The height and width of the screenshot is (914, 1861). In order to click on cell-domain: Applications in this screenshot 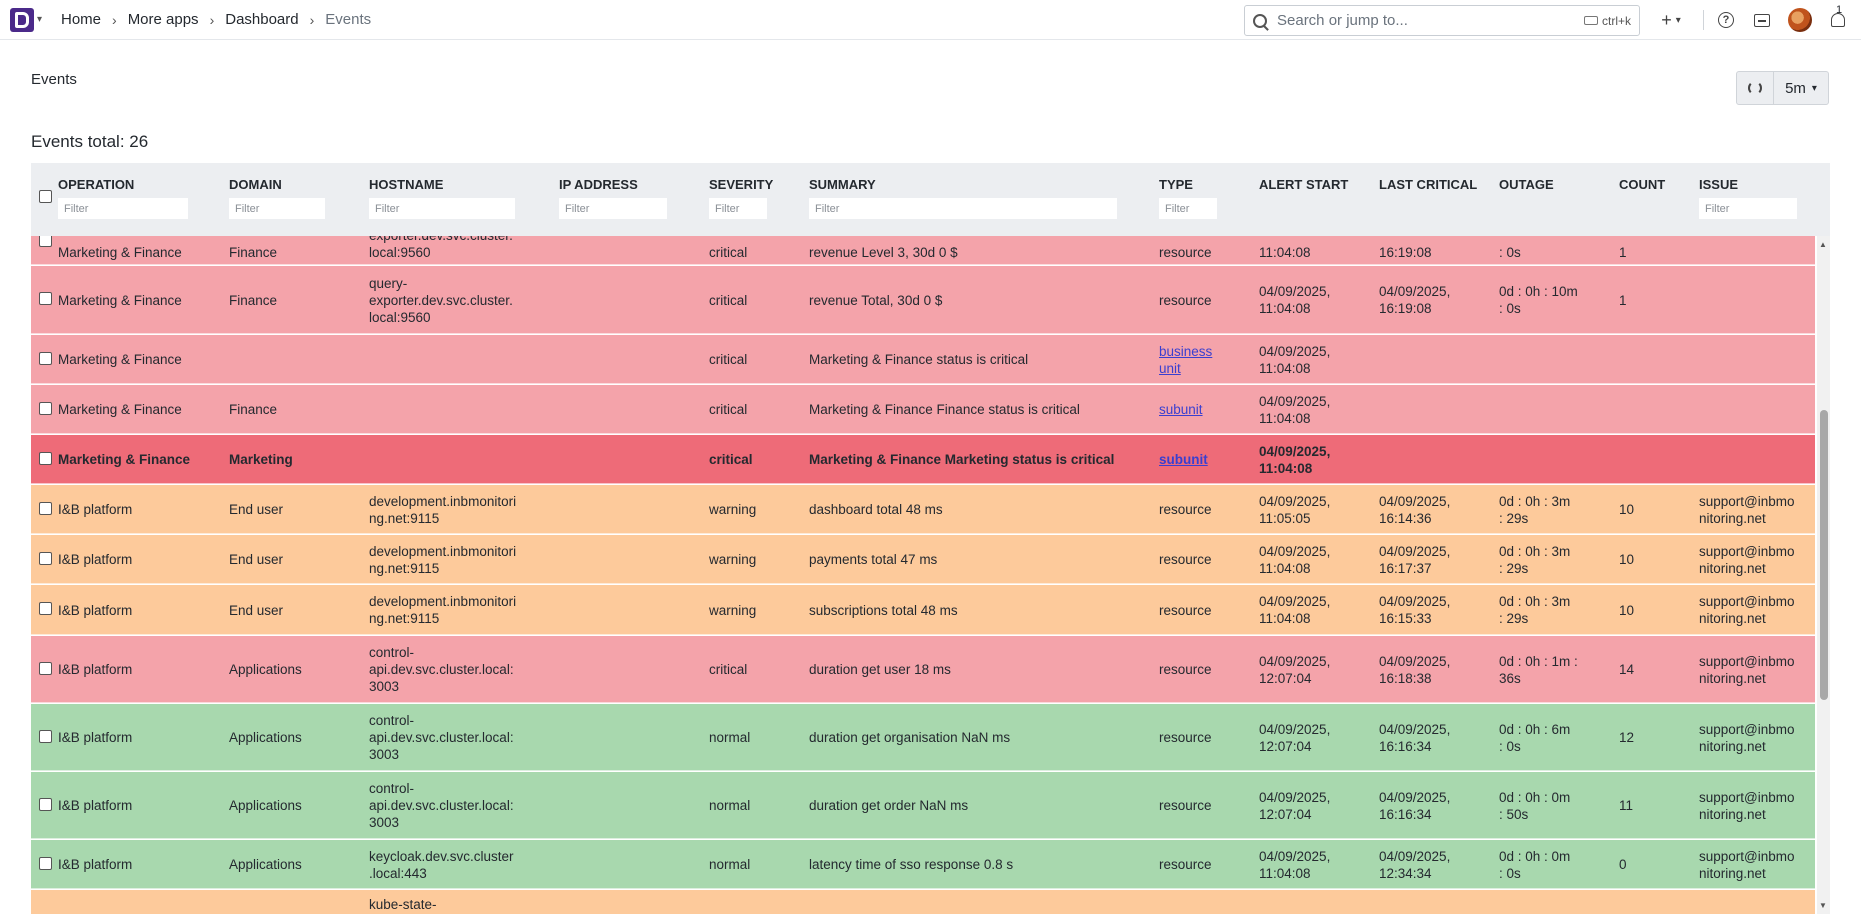, I will do `click(265, 864)`.